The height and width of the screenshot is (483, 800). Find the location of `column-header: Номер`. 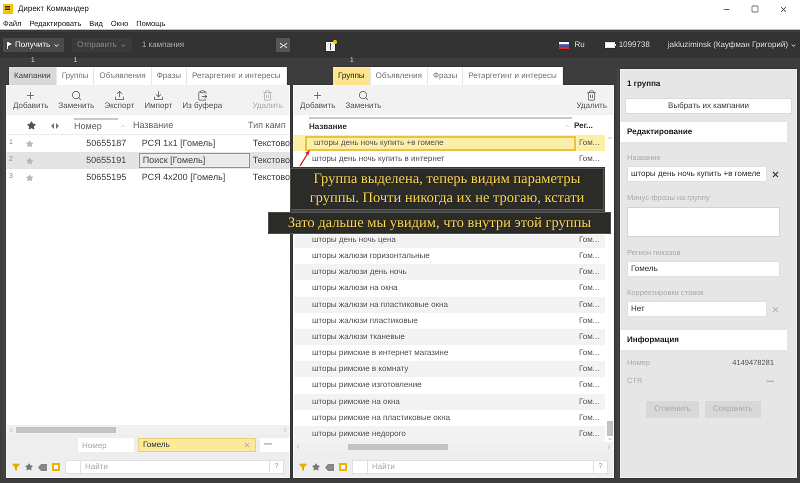

column-header: Номер is located at coordinates (96, 126).